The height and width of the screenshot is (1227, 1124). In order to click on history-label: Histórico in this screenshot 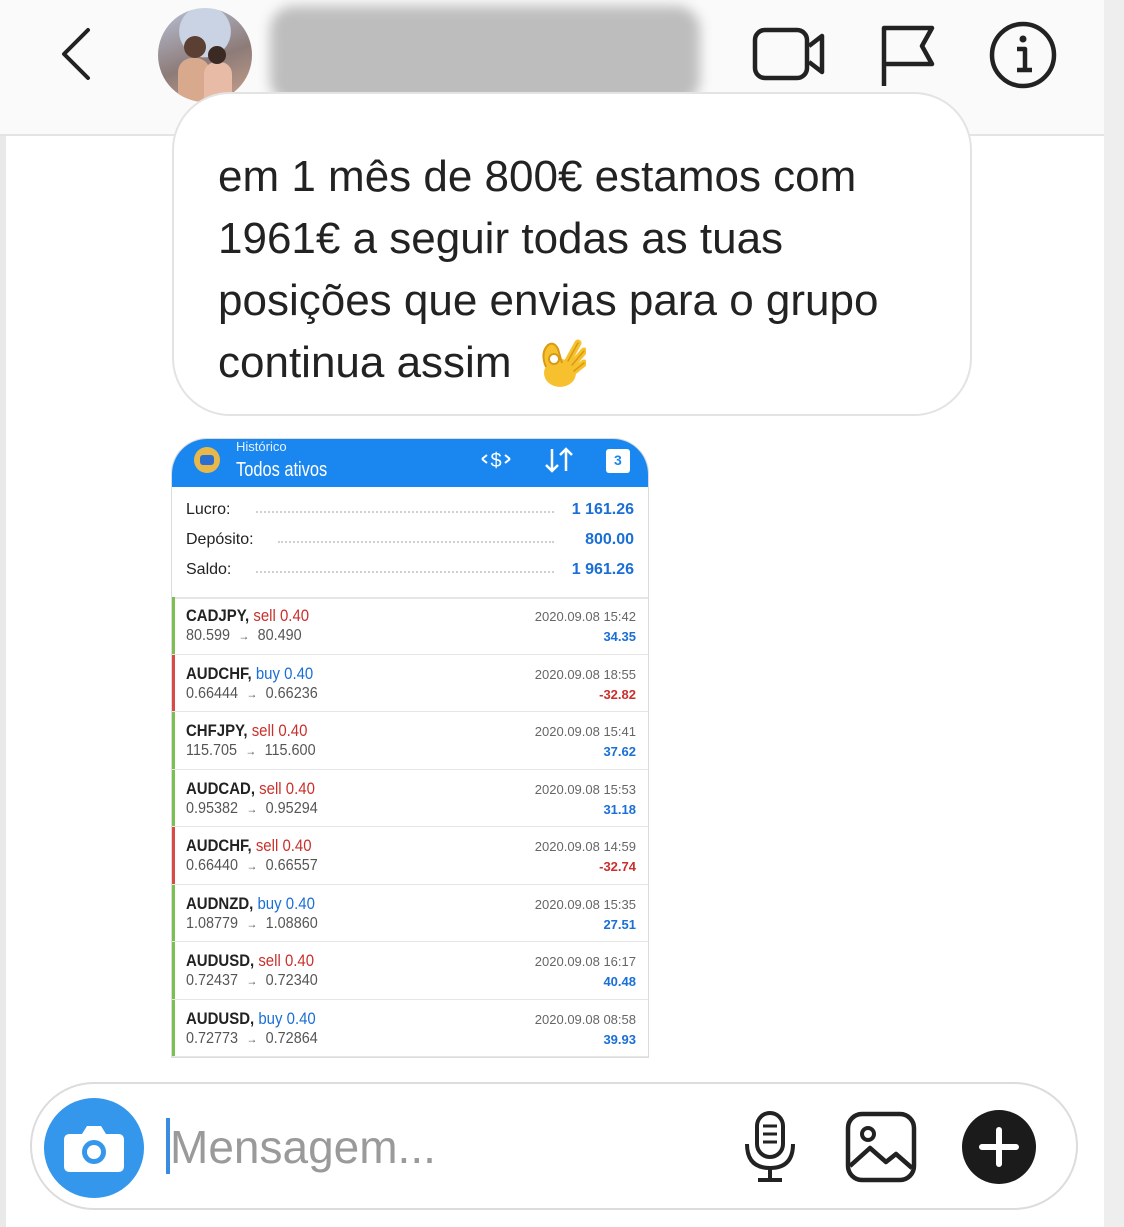, I will do `click(261, 446)`.